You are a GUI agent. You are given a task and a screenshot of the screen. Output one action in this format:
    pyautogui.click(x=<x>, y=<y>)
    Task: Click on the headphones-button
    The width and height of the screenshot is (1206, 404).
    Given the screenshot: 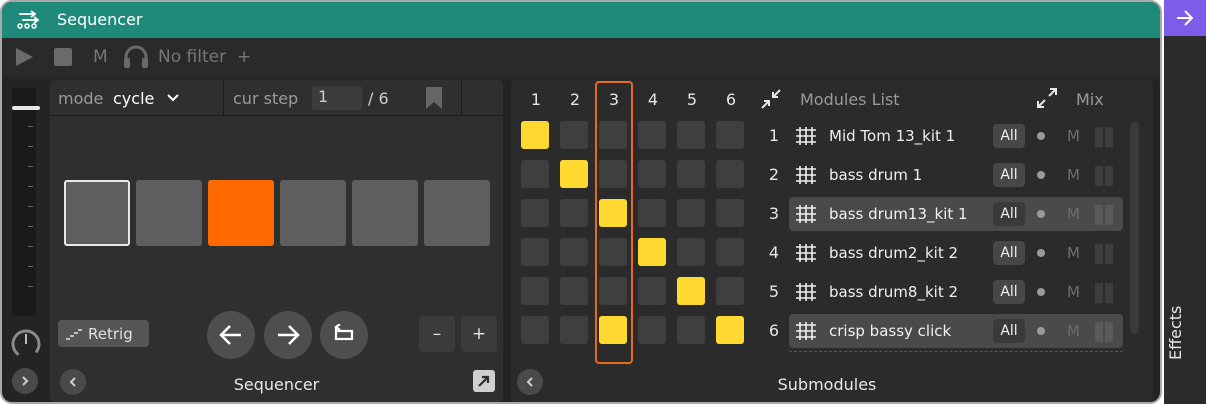 What is the action you would take?
    pyautogui.click(x=136, y=57)
    